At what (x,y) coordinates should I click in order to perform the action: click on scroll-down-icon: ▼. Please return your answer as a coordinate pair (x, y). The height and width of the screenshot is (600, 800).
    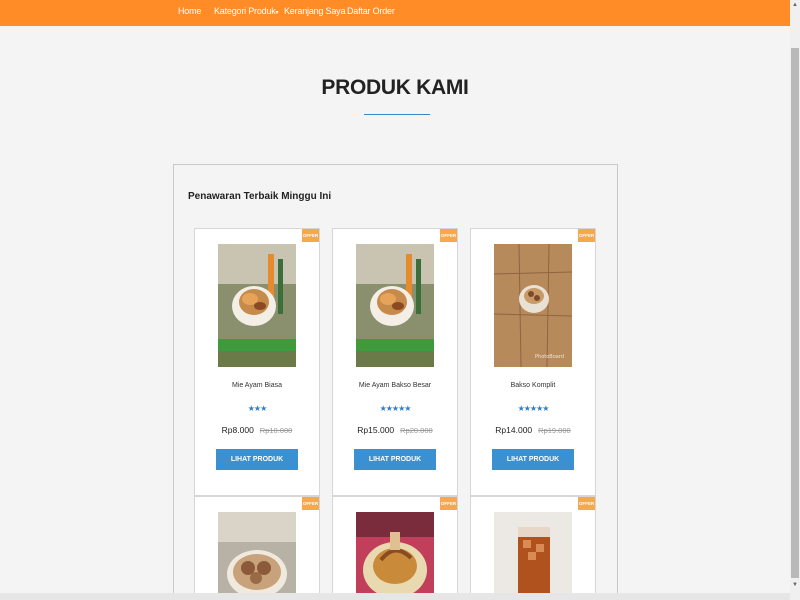
    Looking at the image, I should click on (795, 585).